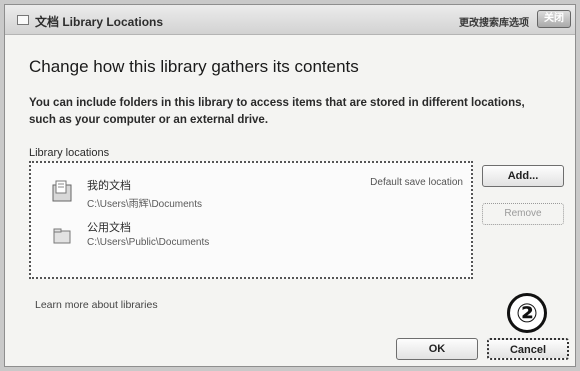 The height and width of the screenshot is (371, 580). Describe the element at coordinates (416, 182) in the screenshot. I see `default-save-location-label: Default save location` at that location.